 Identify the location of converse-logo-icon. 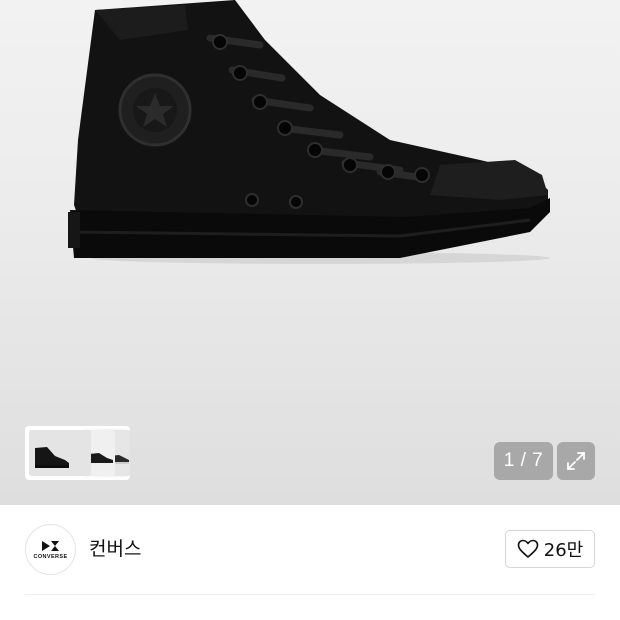
(50, 545).